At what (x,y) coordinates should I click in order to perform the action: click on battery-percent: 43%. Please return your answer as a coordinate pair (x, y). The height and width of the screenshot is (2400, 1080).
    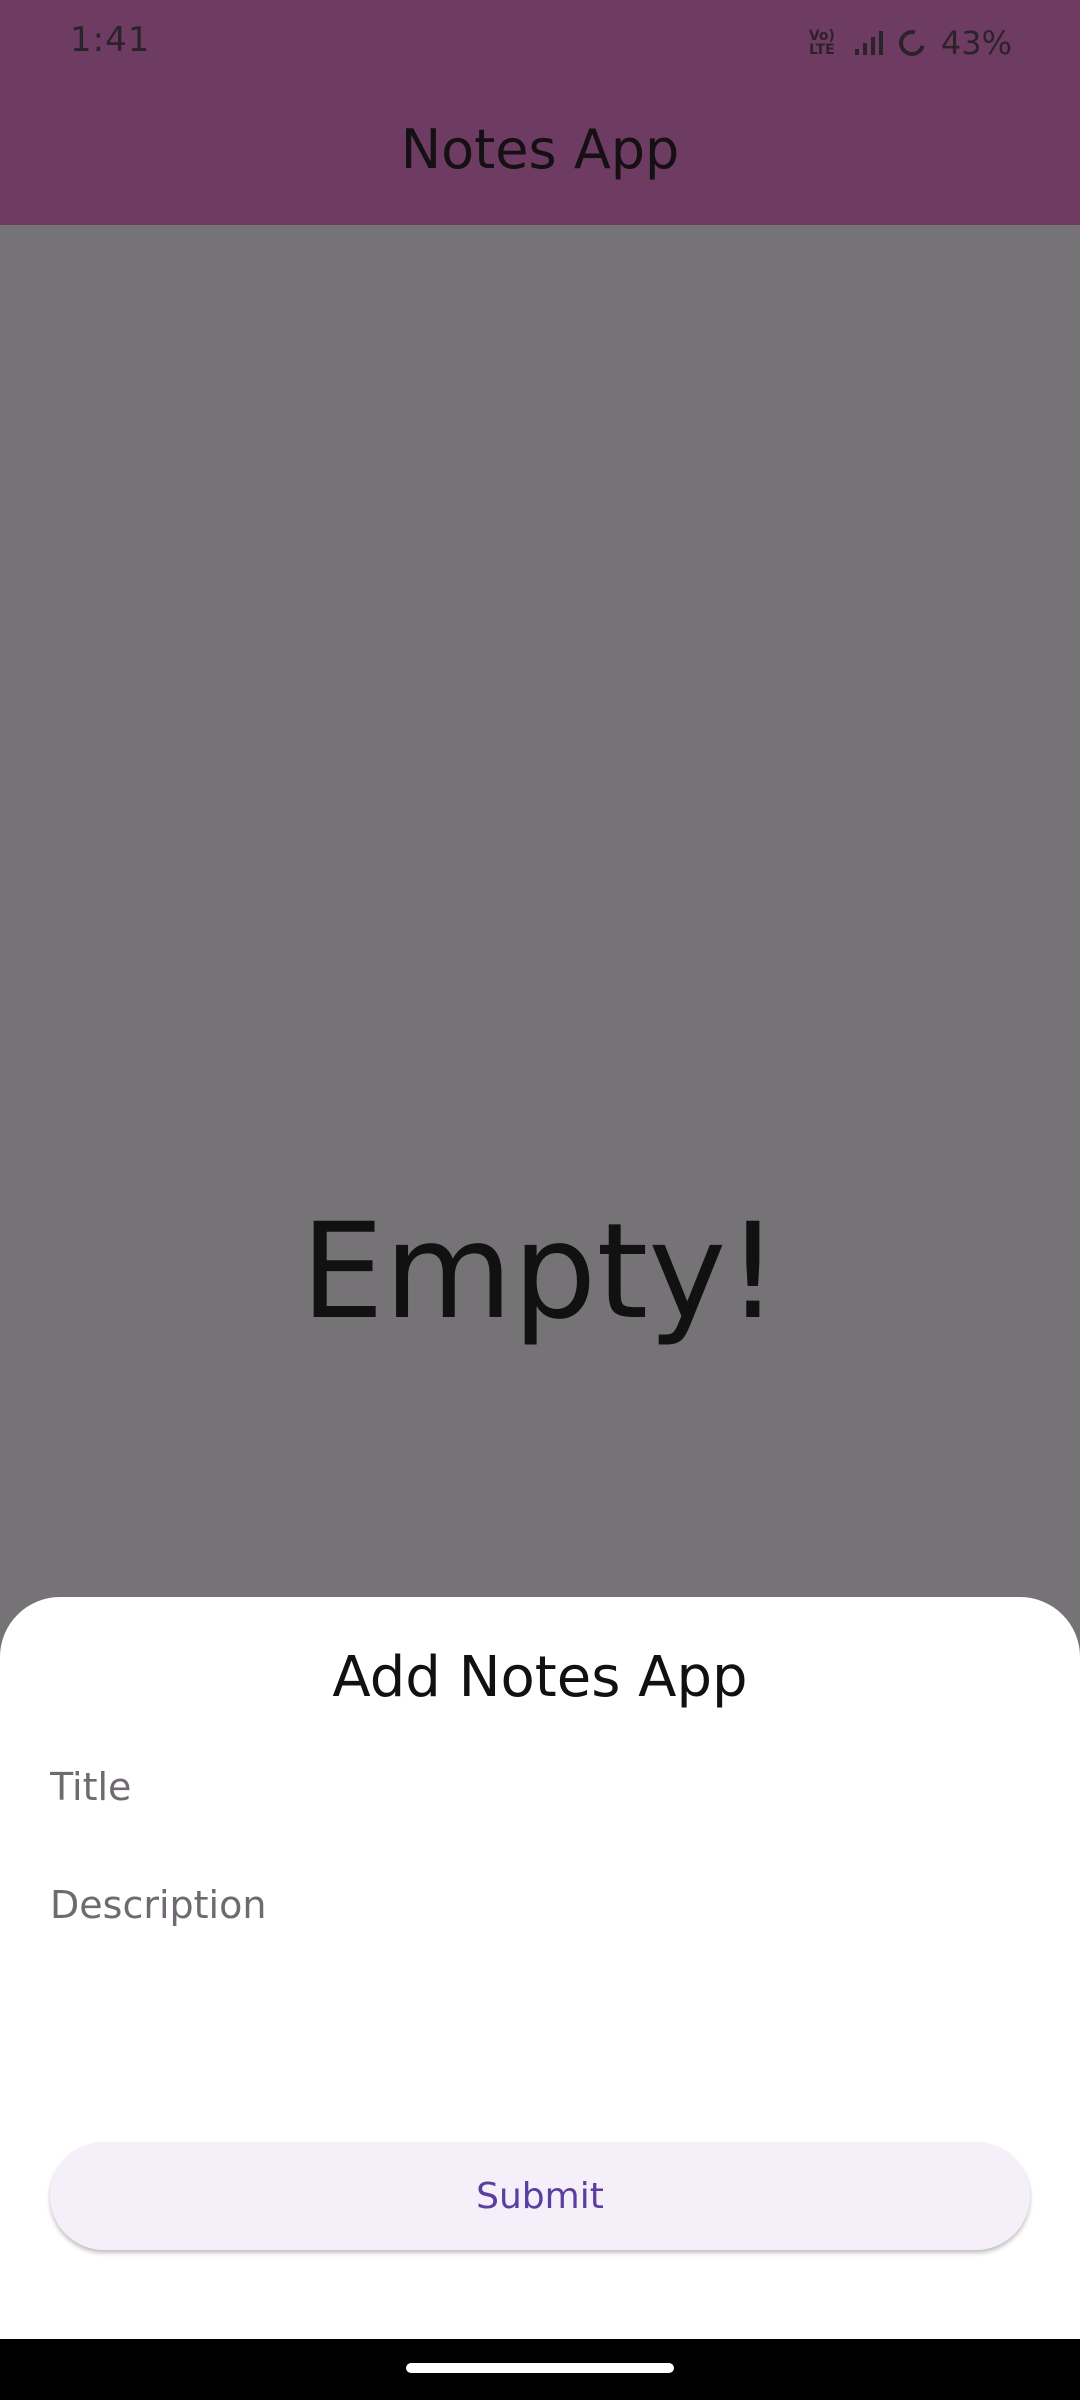
    Looking at the image, I should click on (976, 43).